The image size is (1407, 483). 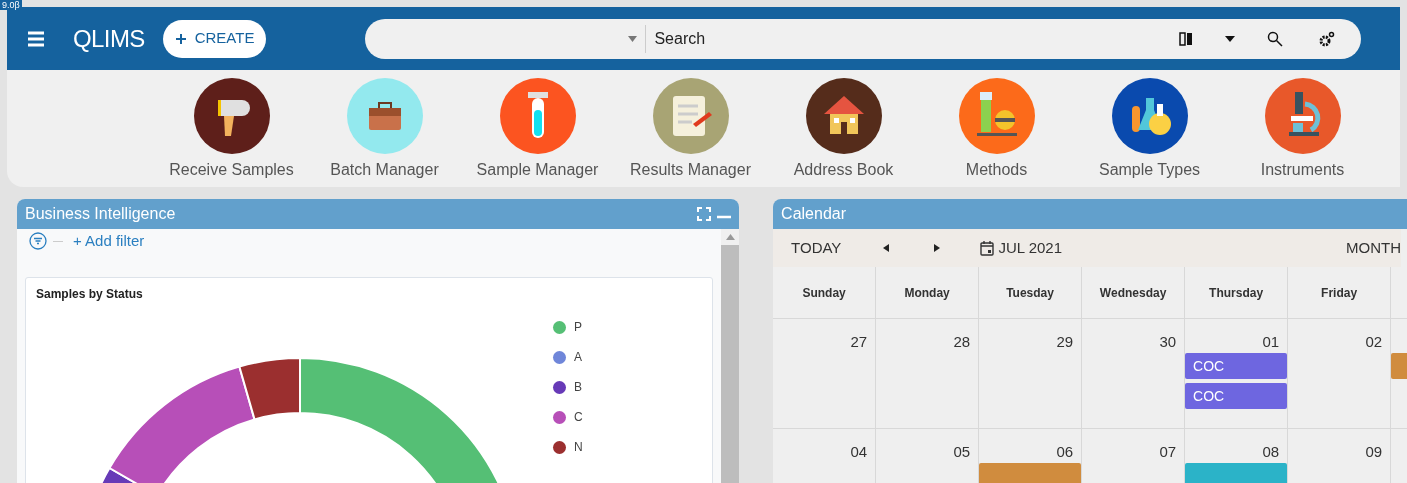 I want to click on launcher-tile: Instruments, so click(x=1302, y=132).